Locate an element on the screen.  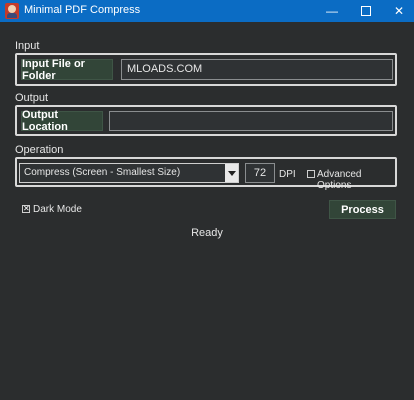
advanced-options-label: Advanced Options is located at coordinates (356, 180).